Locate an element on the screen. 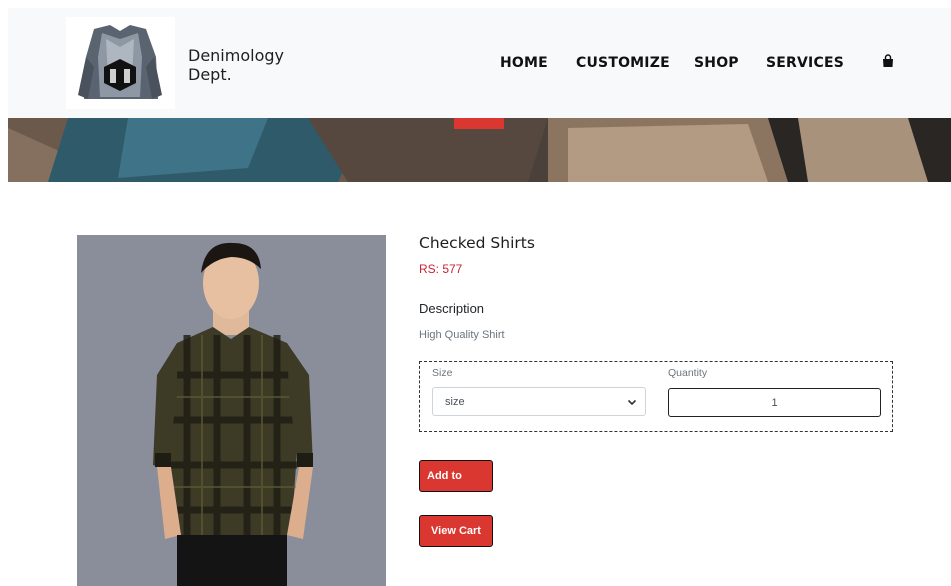 This screenshot has height=586, width=951. quantity-value: 1 is located at coordinates (774, 403).